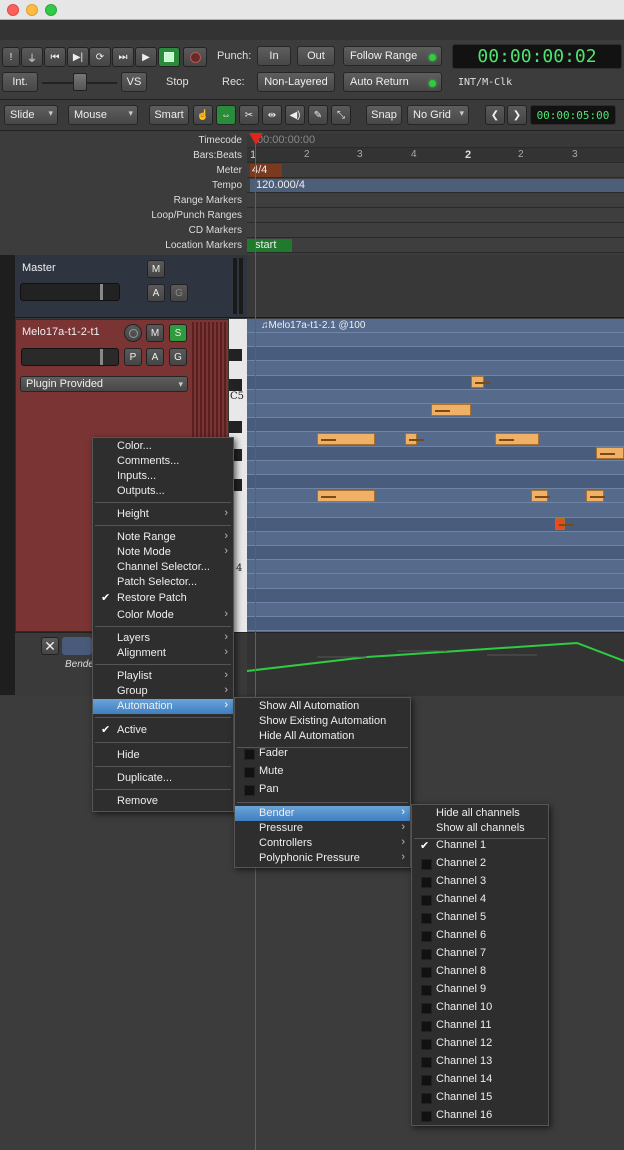 This screenshot has height=1150, width=624. I want to click on location-markers-ruler: start, so click(435, 245).